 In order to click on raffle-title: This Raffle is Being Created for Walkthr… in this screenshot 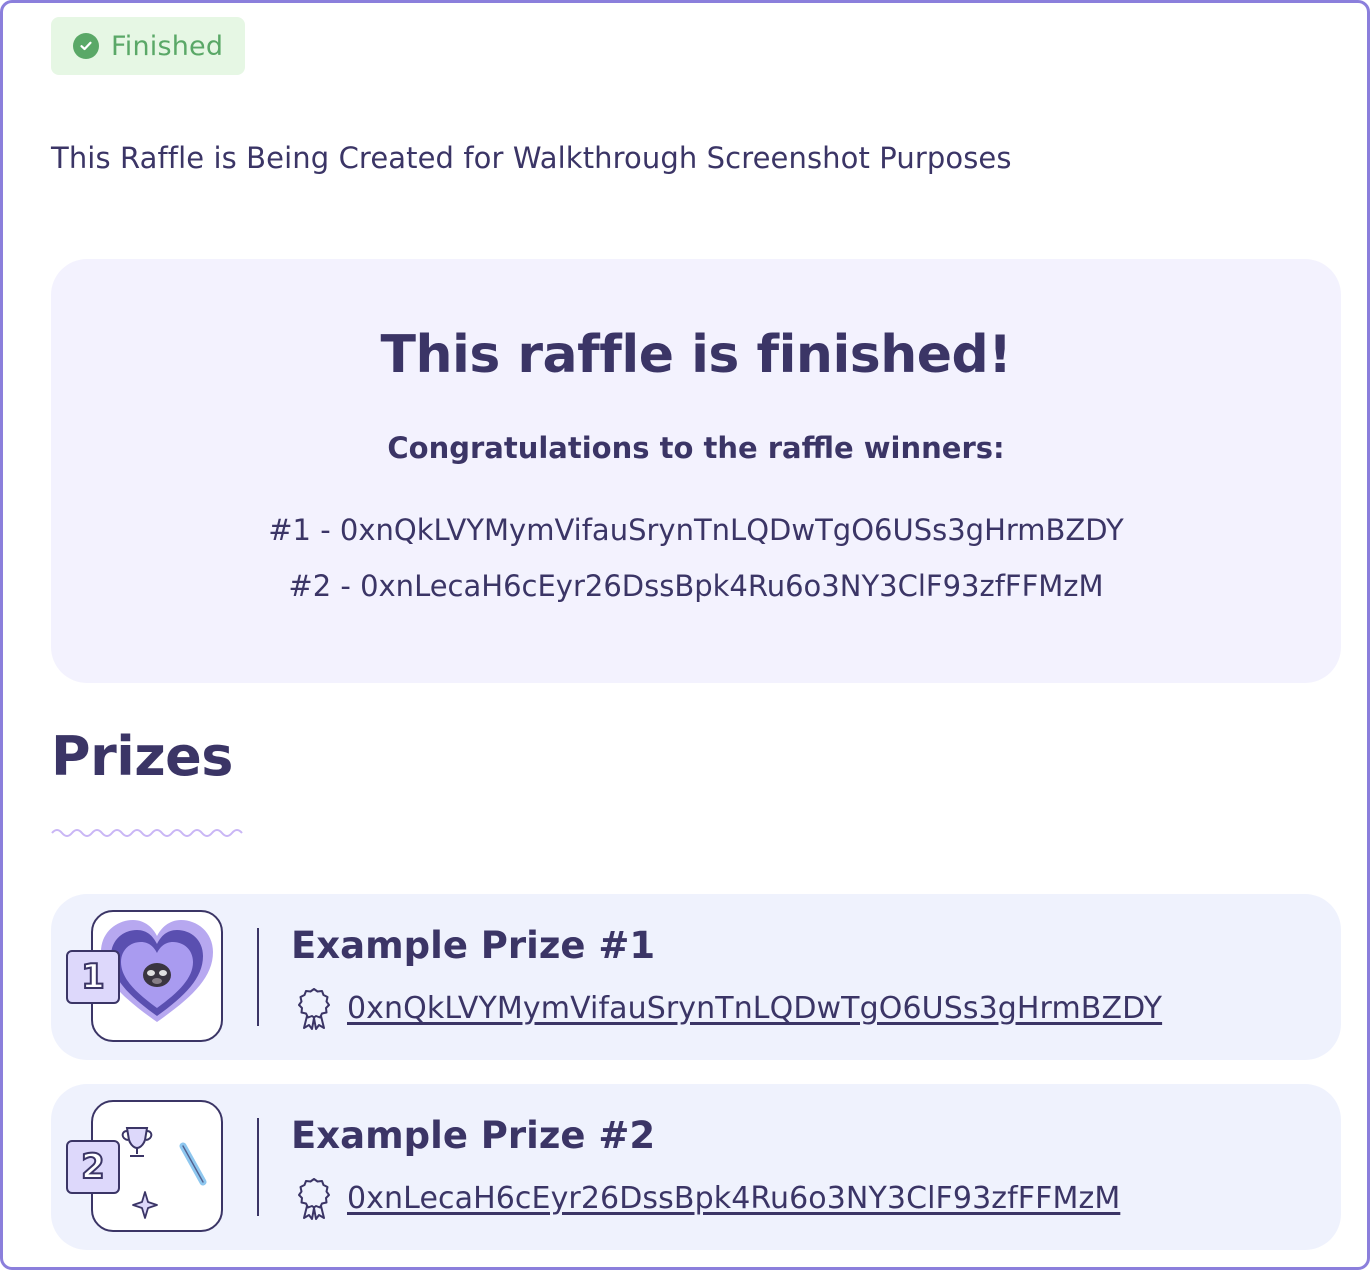, I will do `click(531, 158)`.